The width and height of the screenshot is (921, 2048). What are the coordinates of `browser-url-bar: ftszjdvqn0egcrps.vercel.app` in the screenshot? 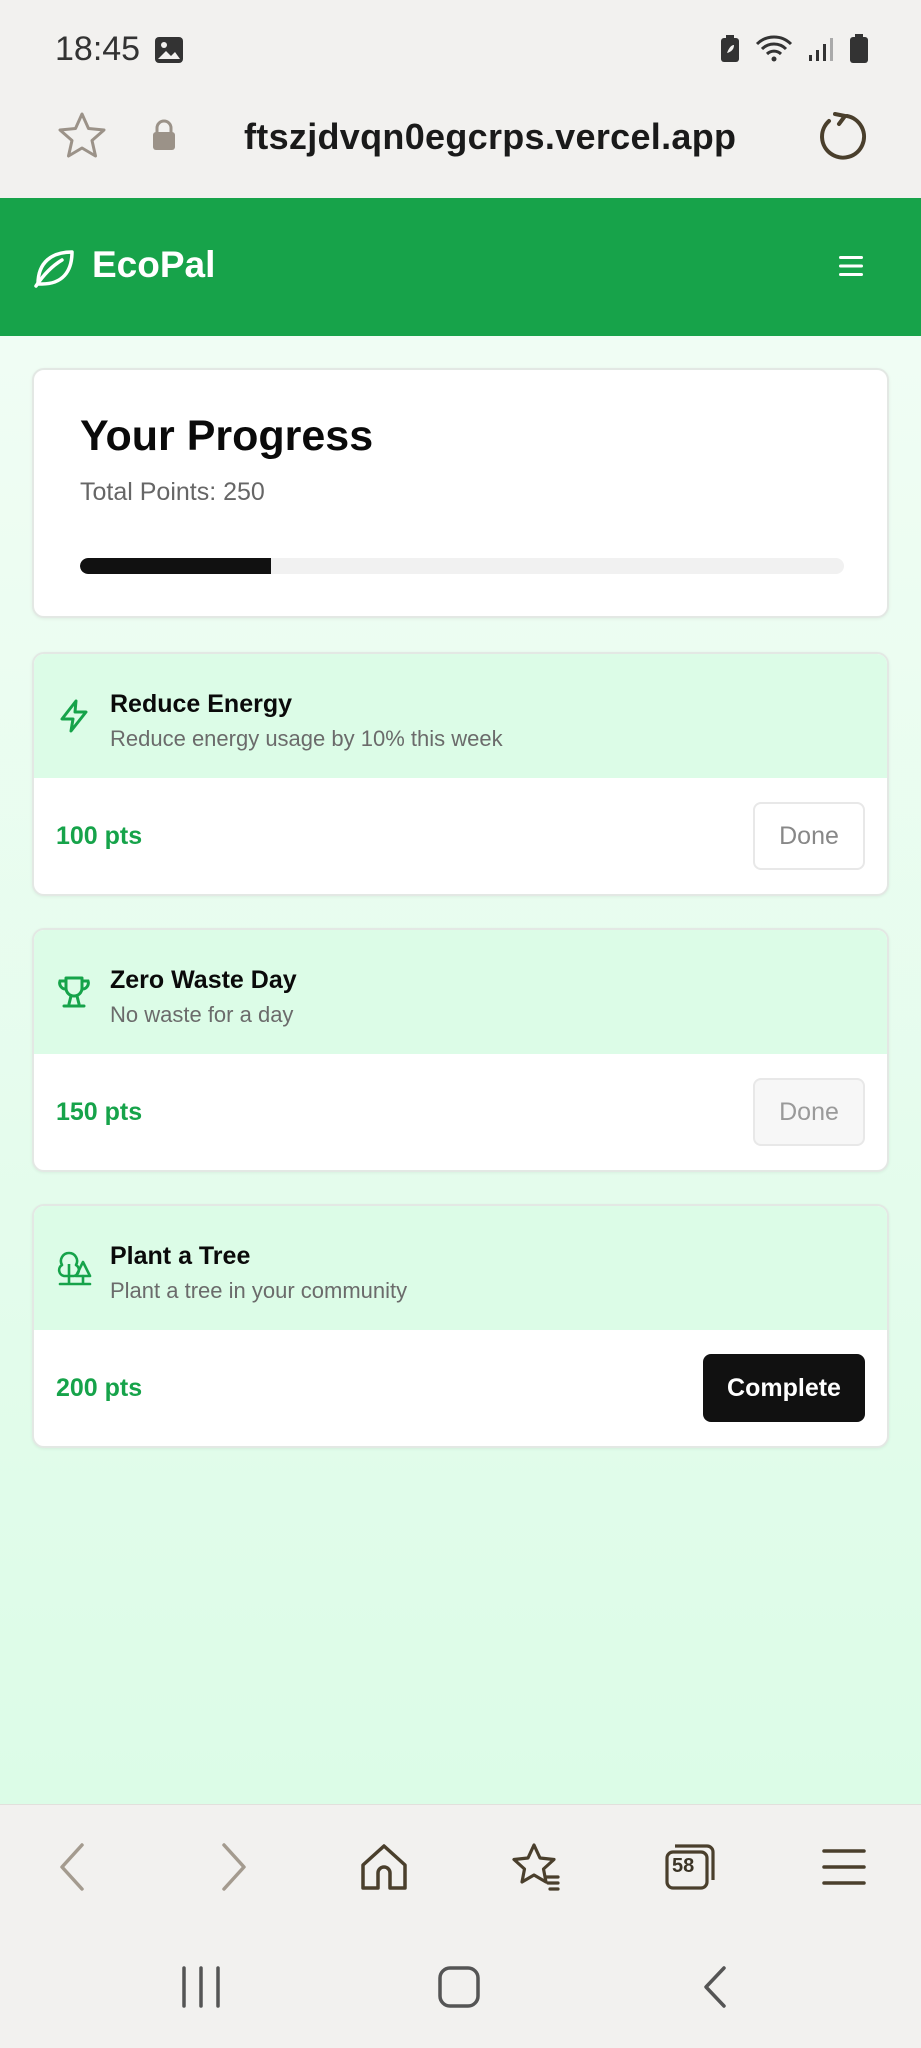 It's located at (460, 147).